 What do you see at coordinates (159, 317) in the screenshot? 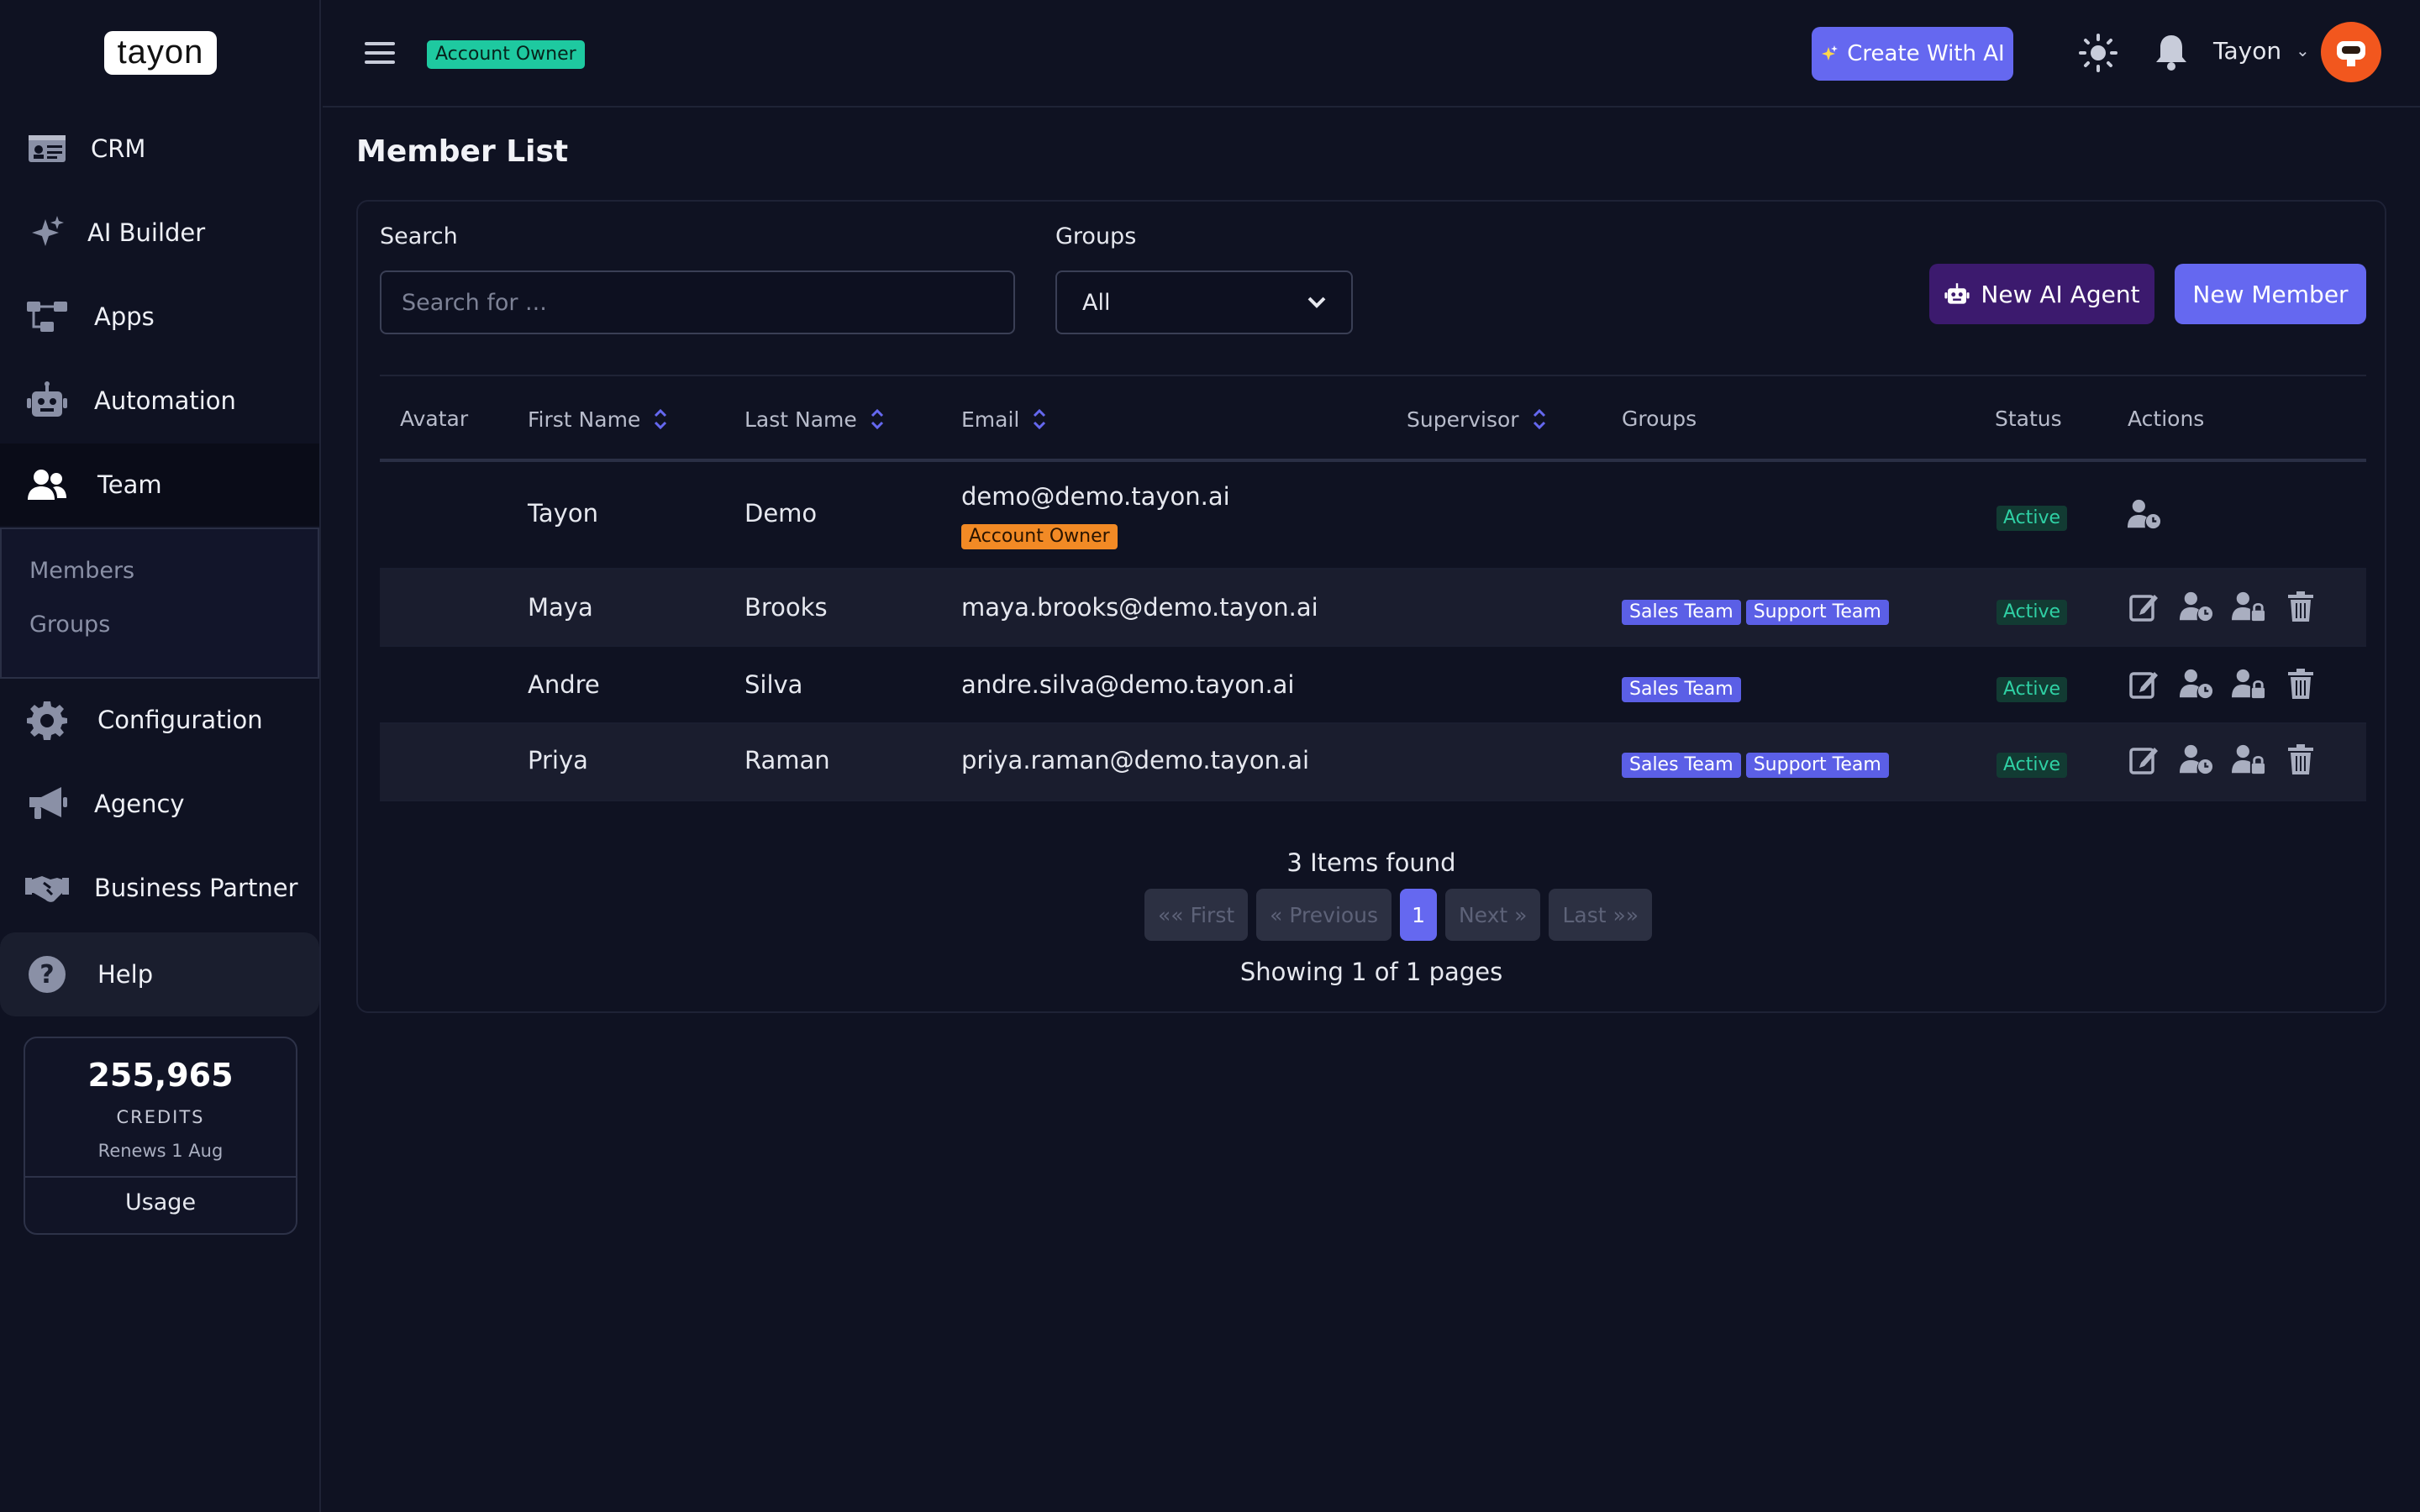
I see `sidebar-item-apps: Apps` at bounding box center [159, 317].